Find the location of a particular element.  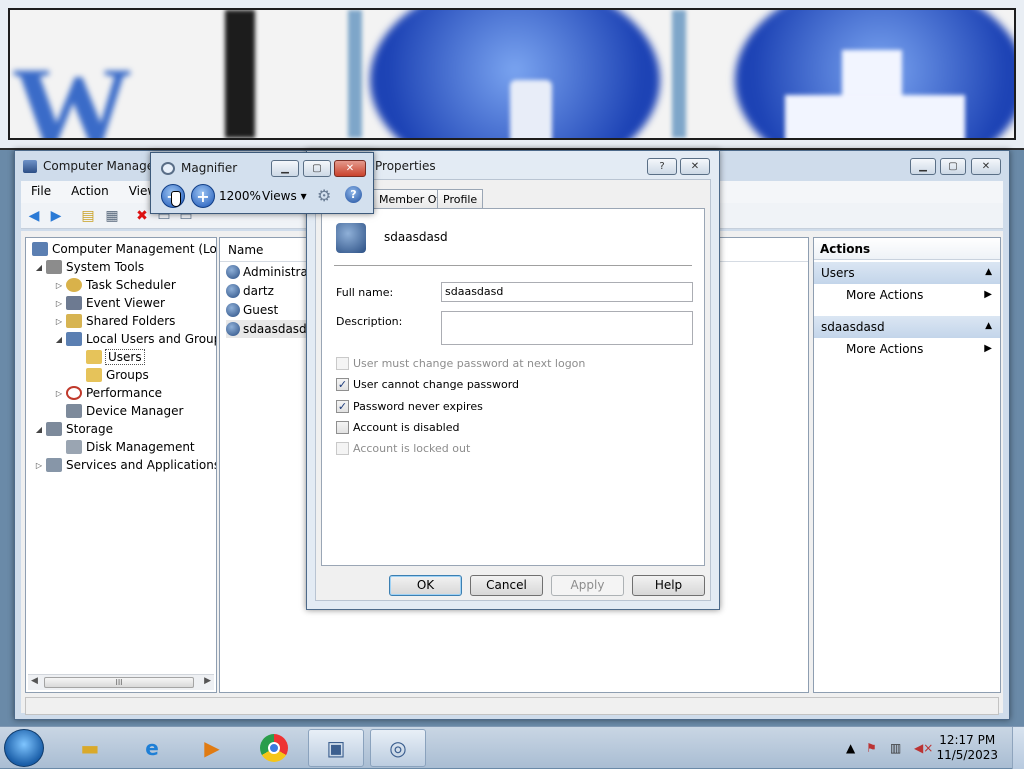

media-player-taskbar-icon: ▶ is located at coordinates (212, 748).